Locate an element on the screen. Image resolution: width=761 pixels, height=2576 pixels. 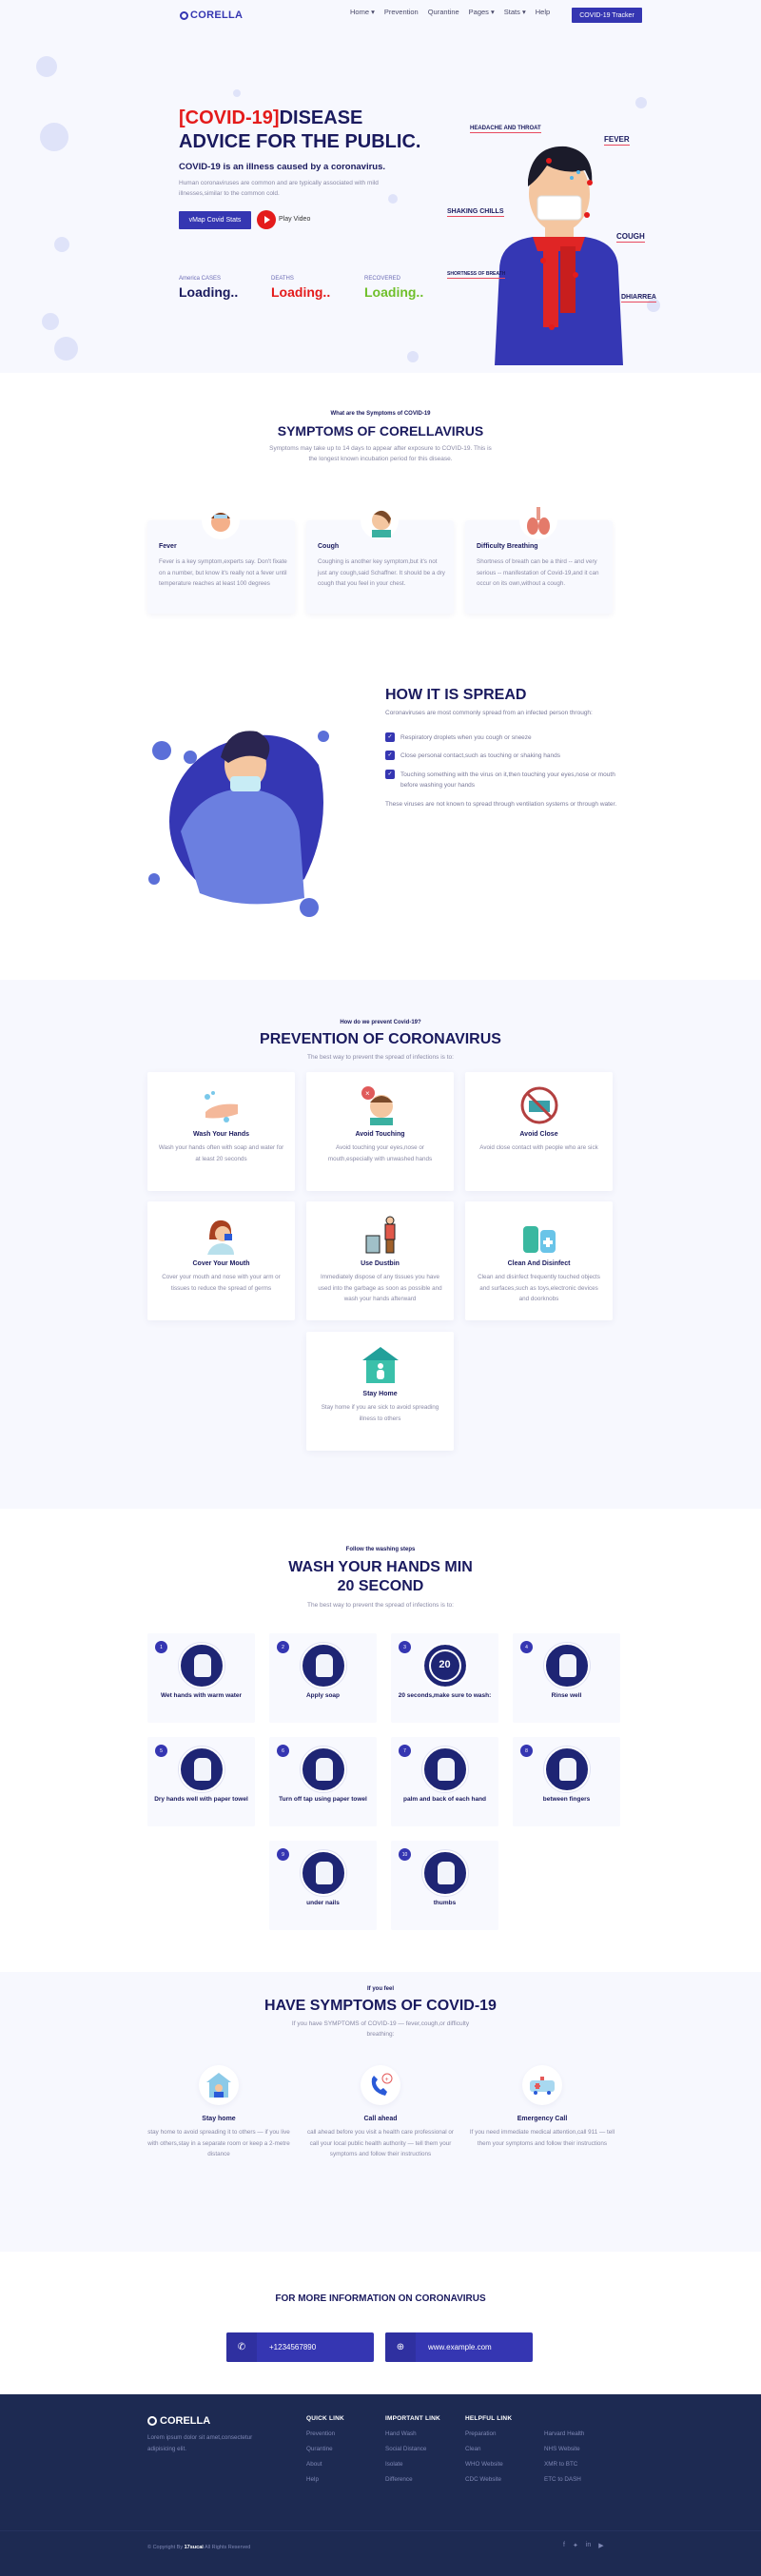
footer-link: Qurantine is located at coordinates (325, 2449).